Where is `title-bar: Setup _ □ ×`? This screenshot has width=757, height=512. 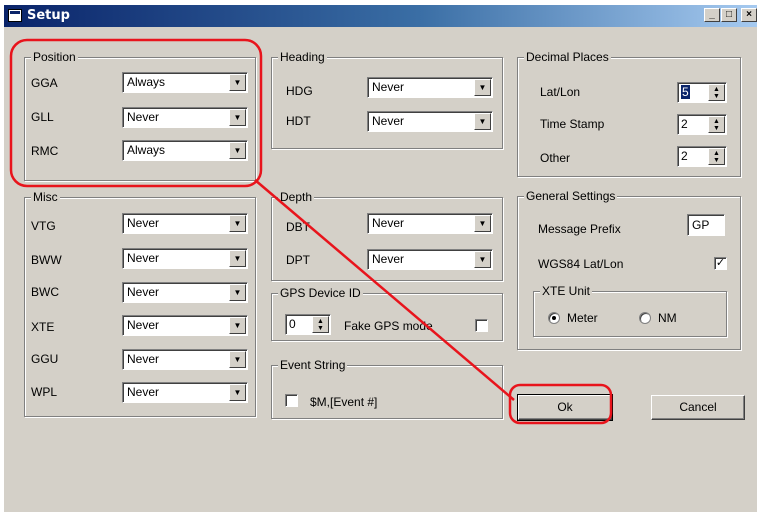 title-bar: Setup _ □ × is located at coordinates (380, 16).